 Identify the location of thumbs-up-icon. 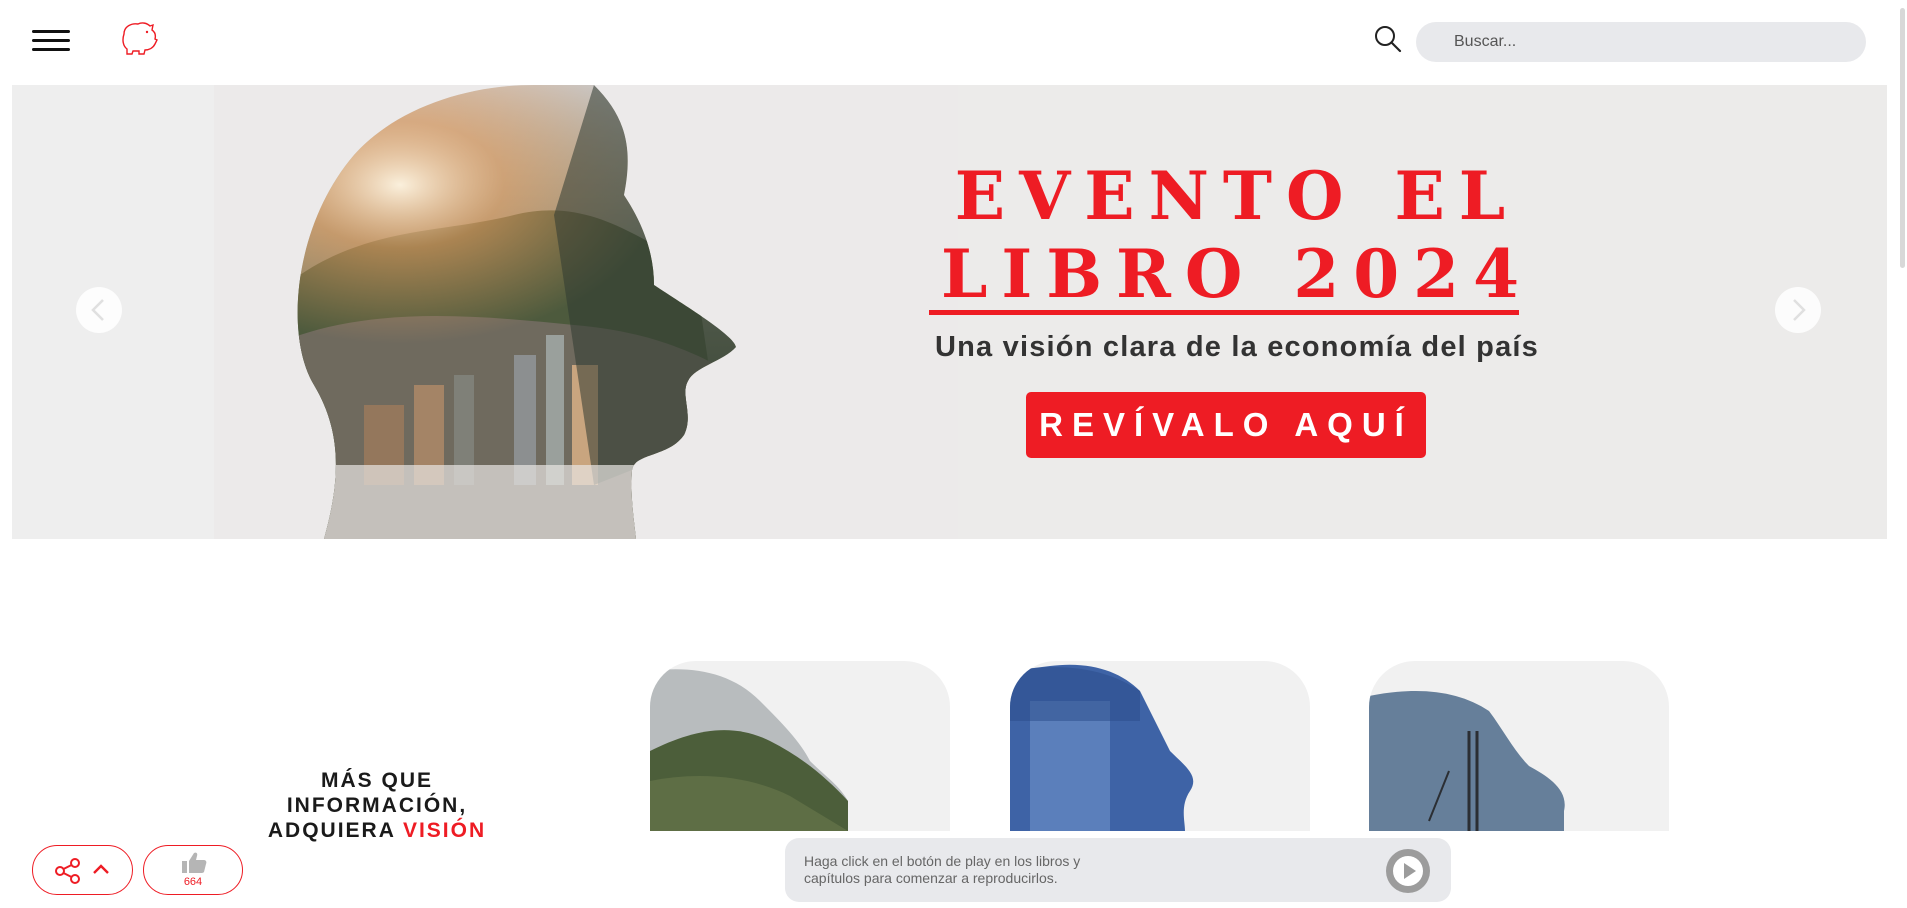
(194, 862).